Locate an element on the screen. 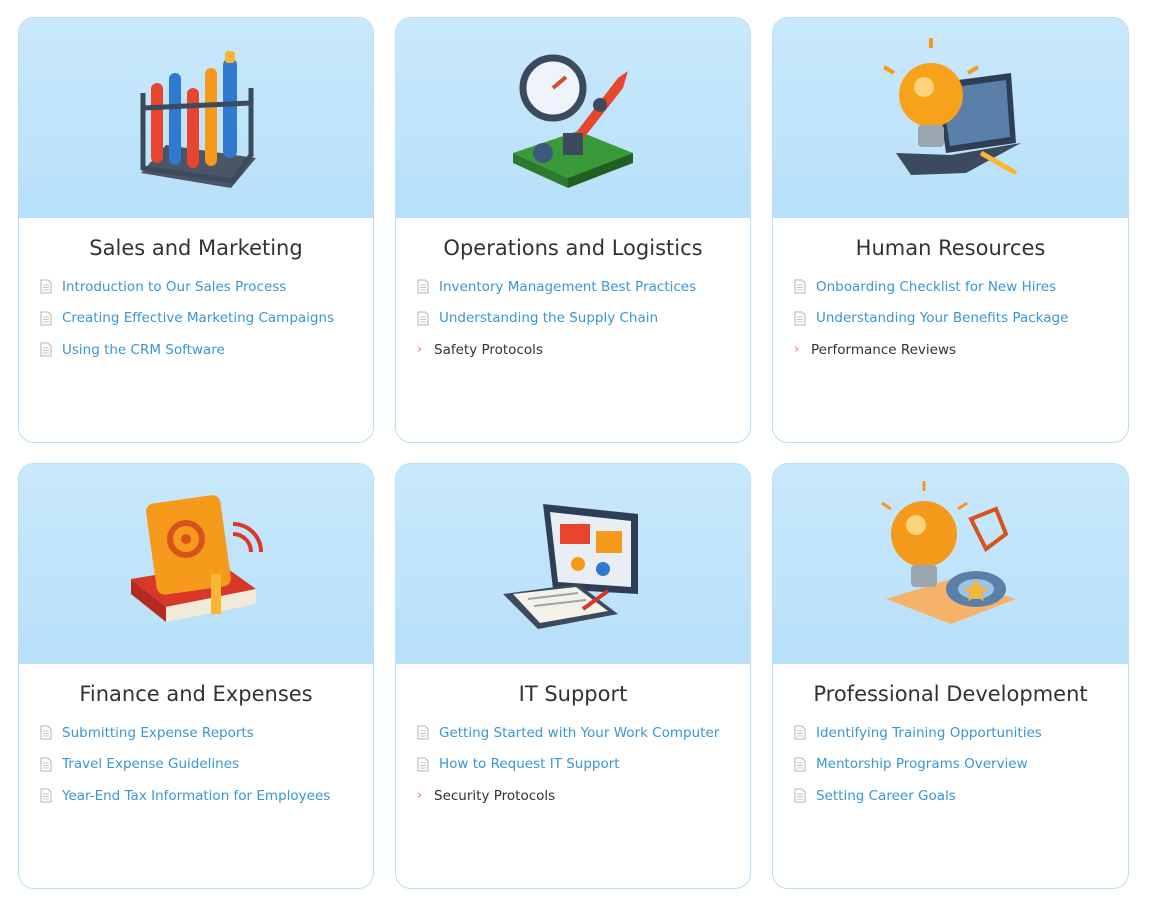 The height and width of the screenshot is (905, 1150). list-item: › Performance Reviews is located at coordinates (961, 350).